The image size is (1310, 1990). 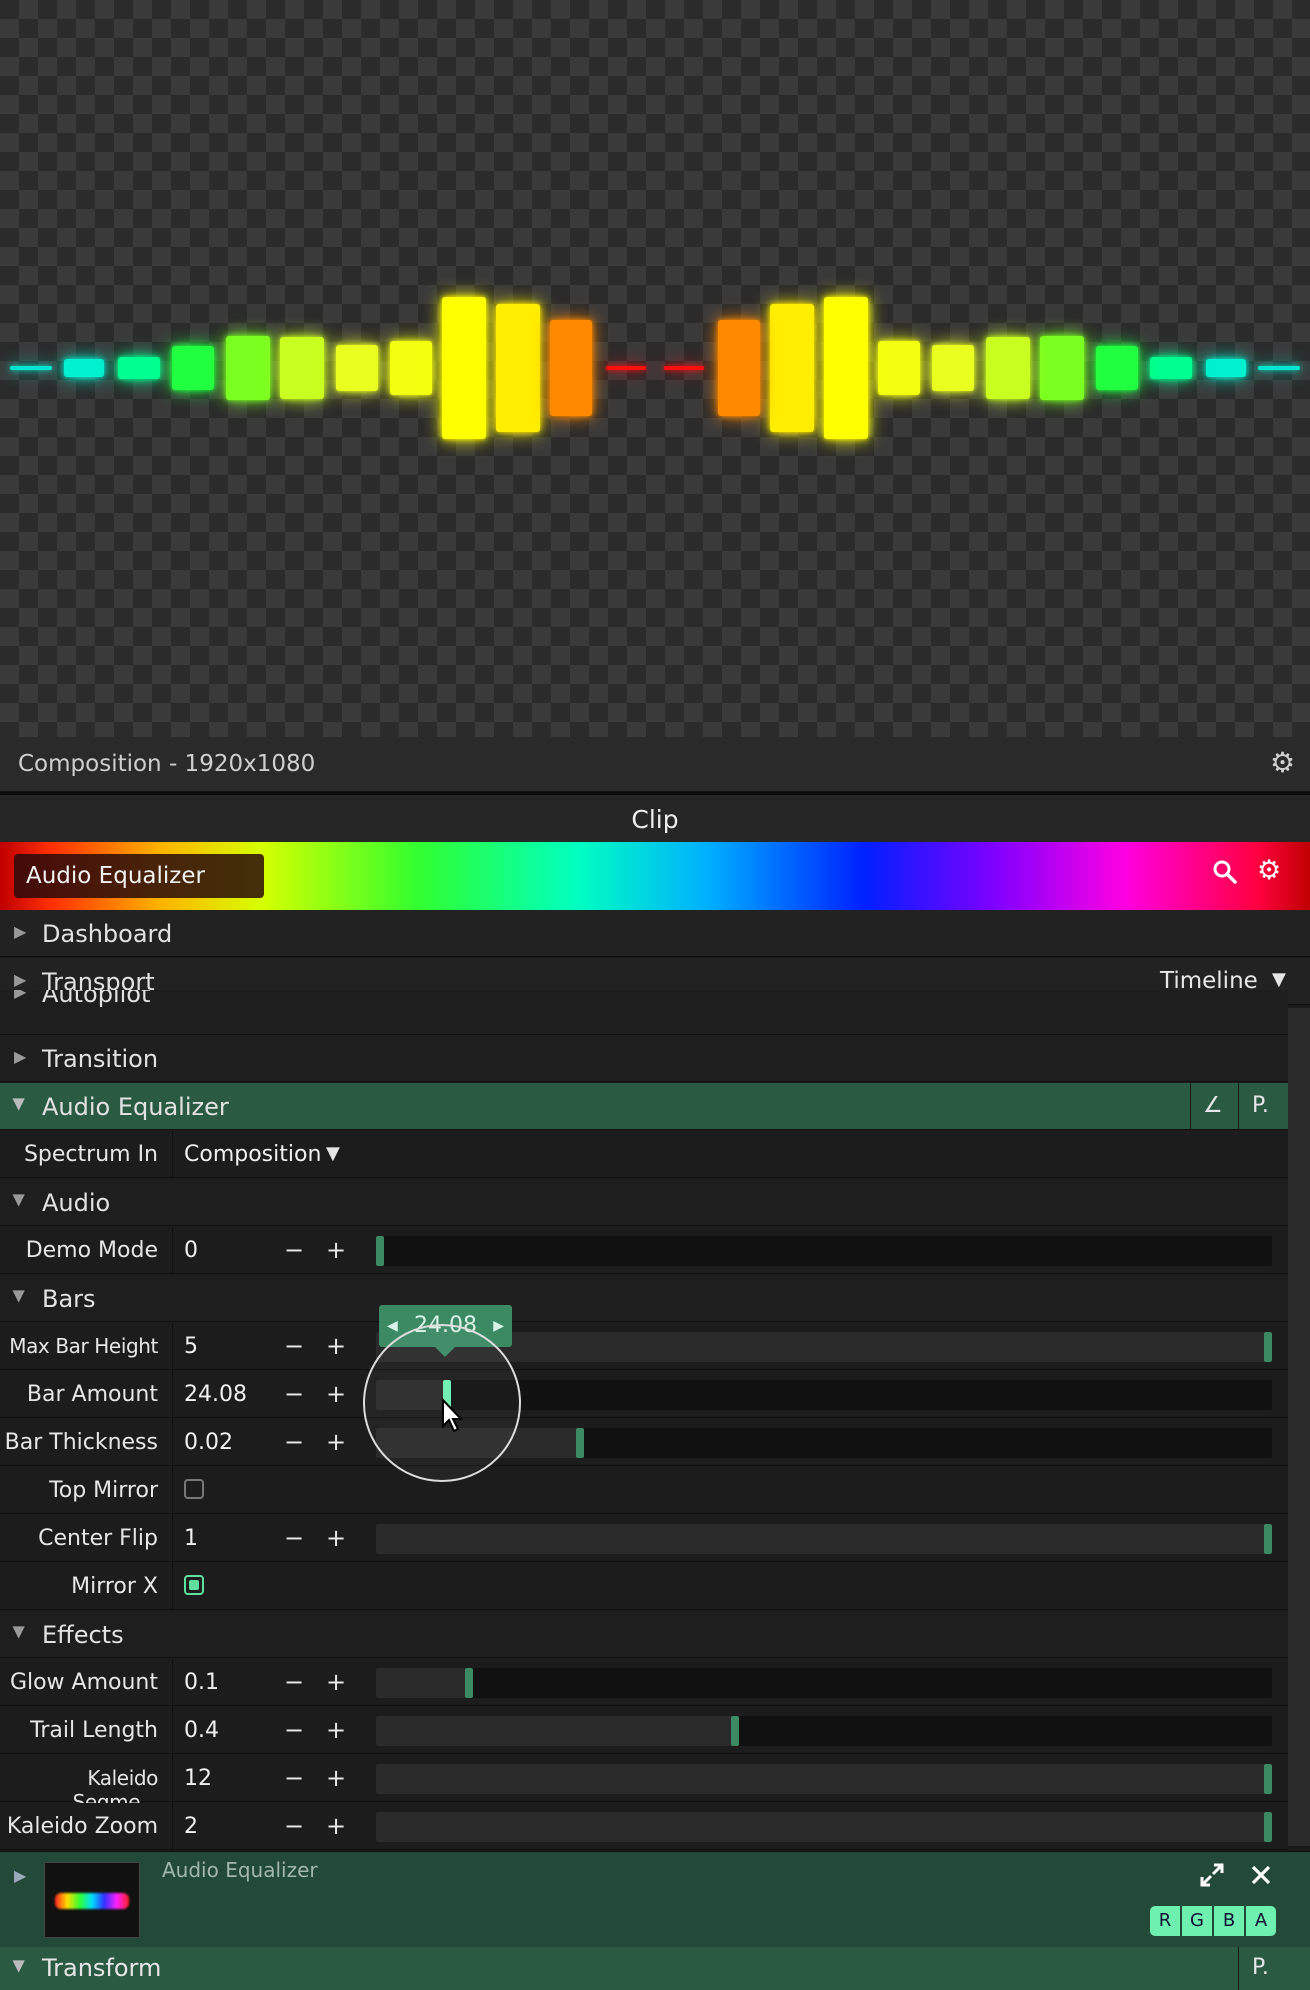 I want to click on param-value-input: 0.4, so click(x=201, y=1730).